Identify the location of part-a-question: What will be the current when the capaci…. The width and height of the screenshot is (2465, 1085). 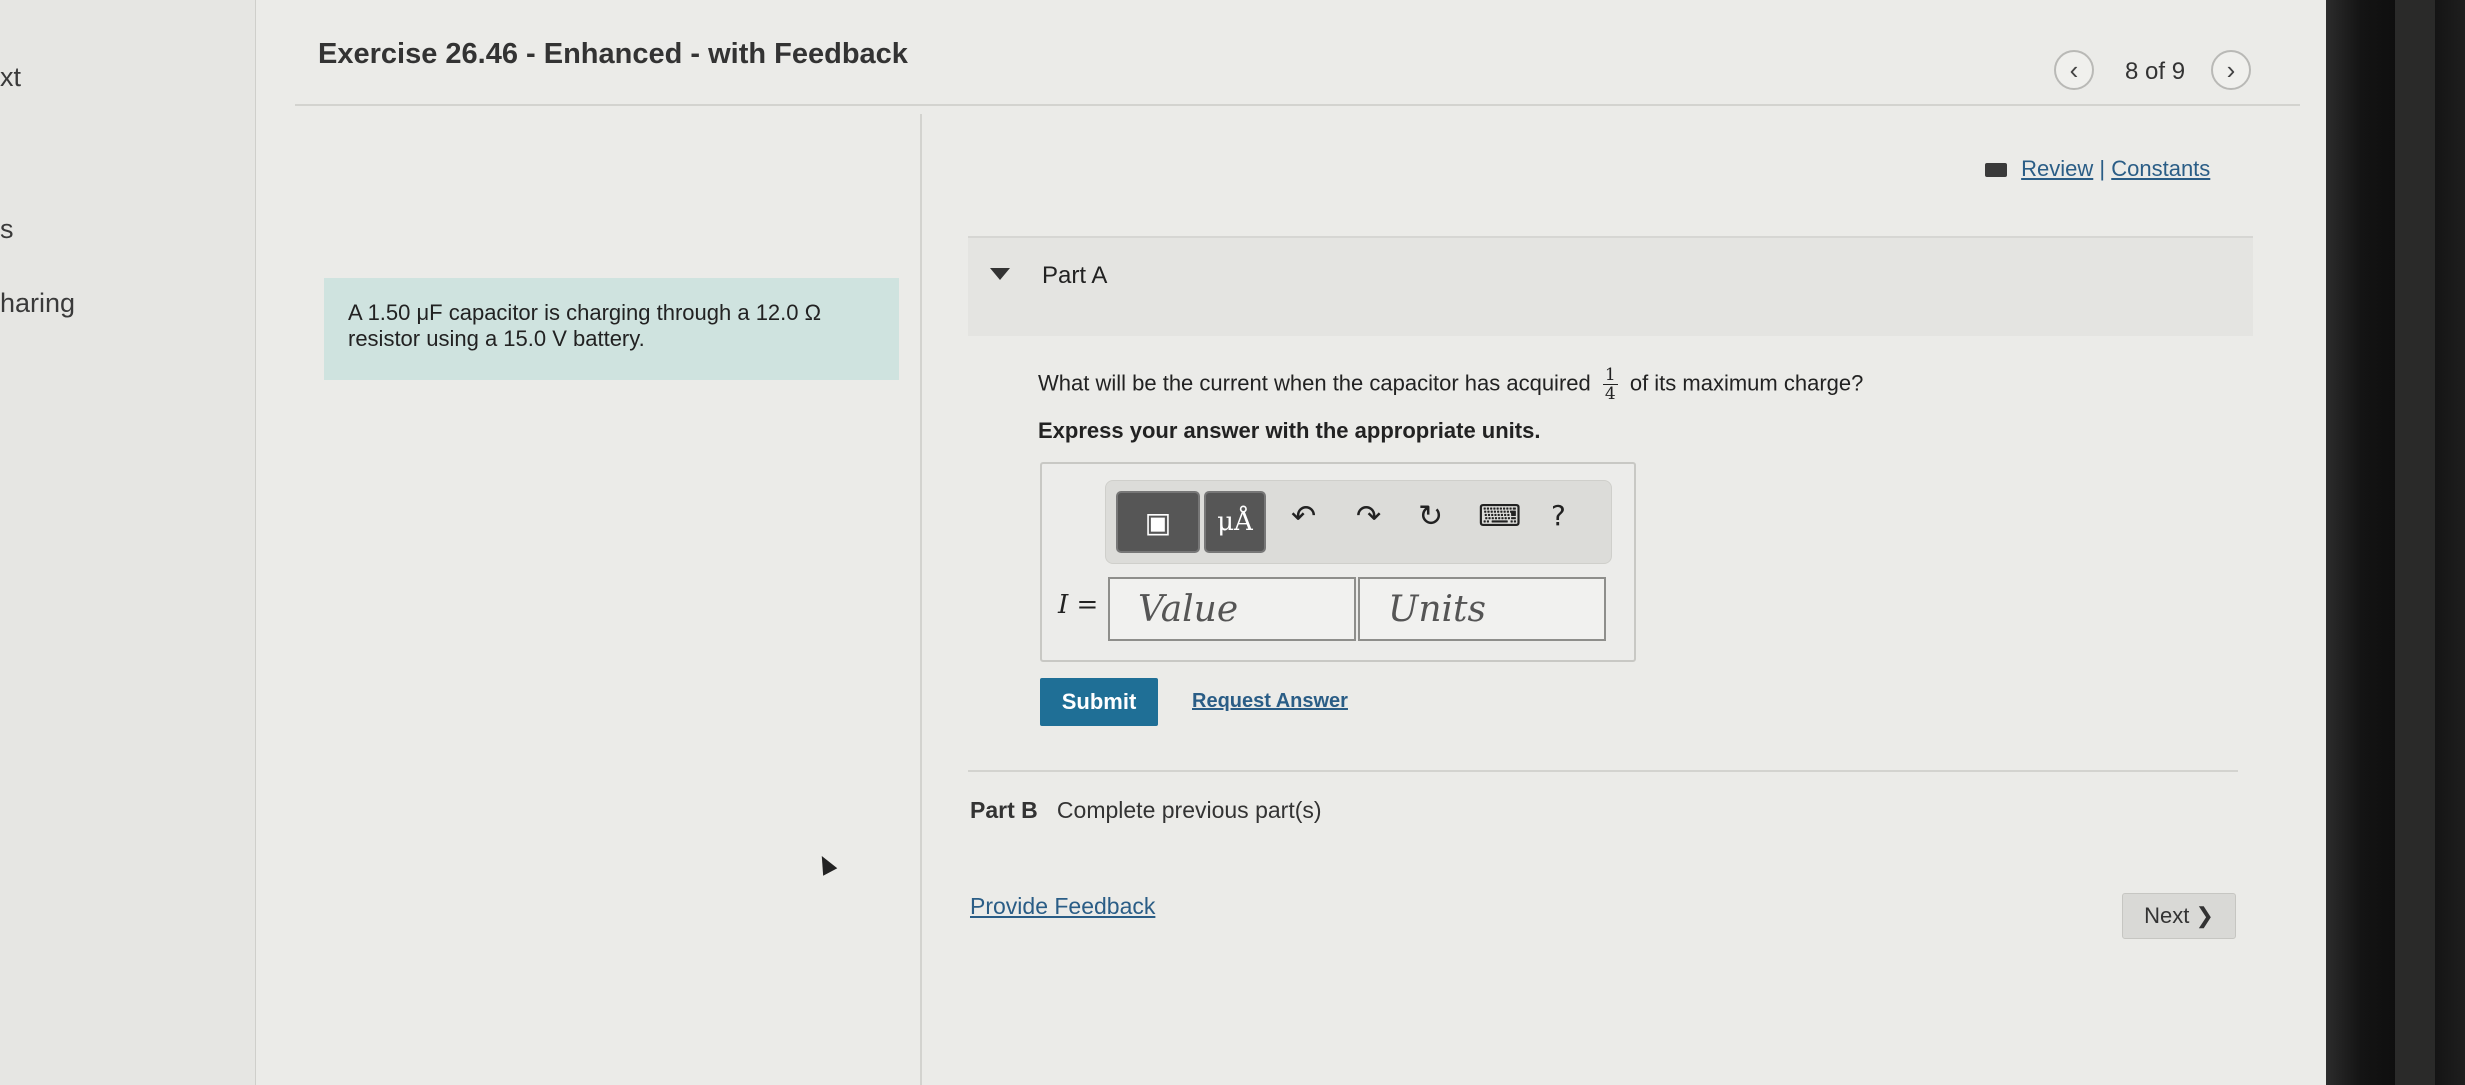
(1450, 384).